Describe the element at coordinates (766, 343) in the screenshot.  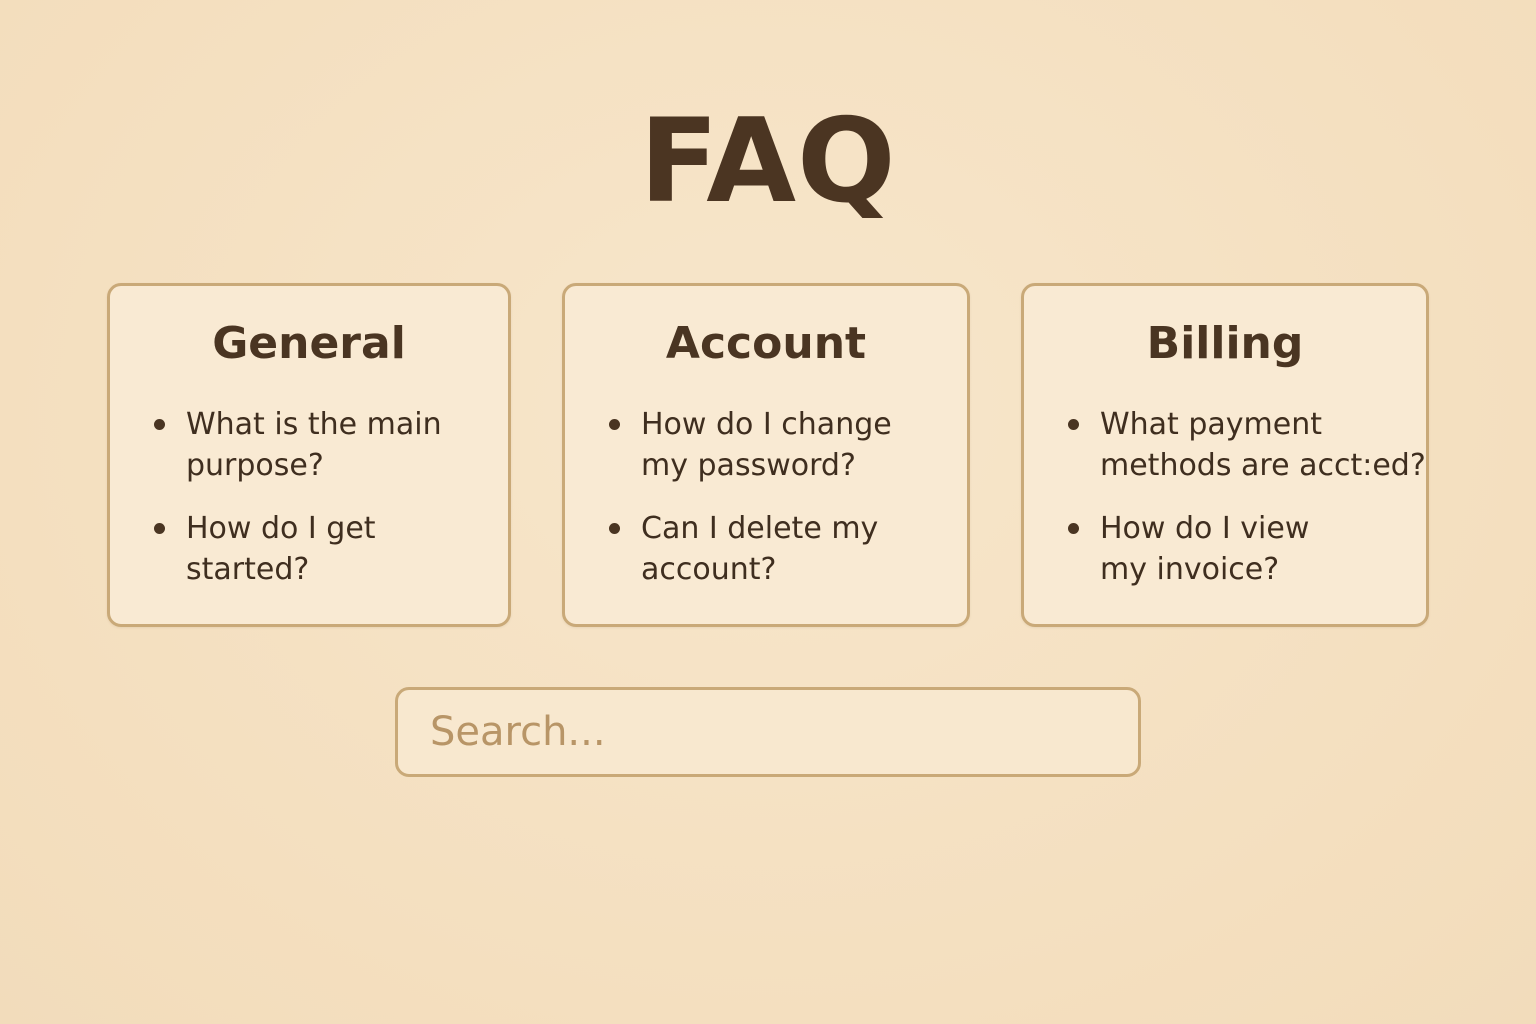
I see `card-title-account: Account` at that location.